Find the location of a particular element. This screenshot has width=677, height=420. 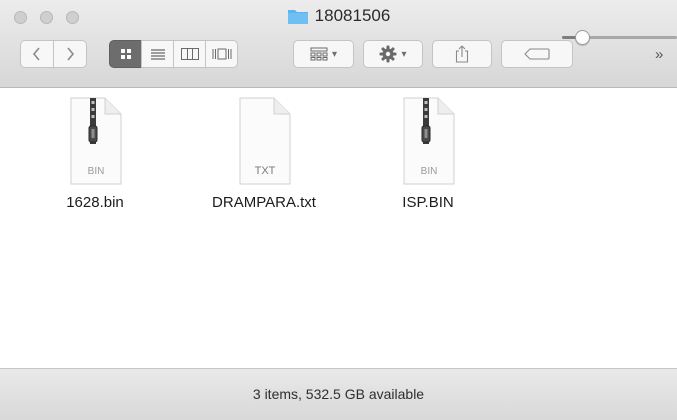

folder-icon is located at coordinates (297, 17).